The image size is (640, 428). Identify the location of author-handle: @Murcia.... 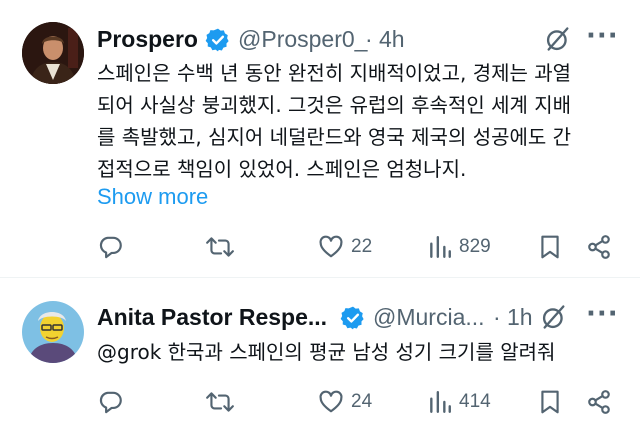
(429, 317).